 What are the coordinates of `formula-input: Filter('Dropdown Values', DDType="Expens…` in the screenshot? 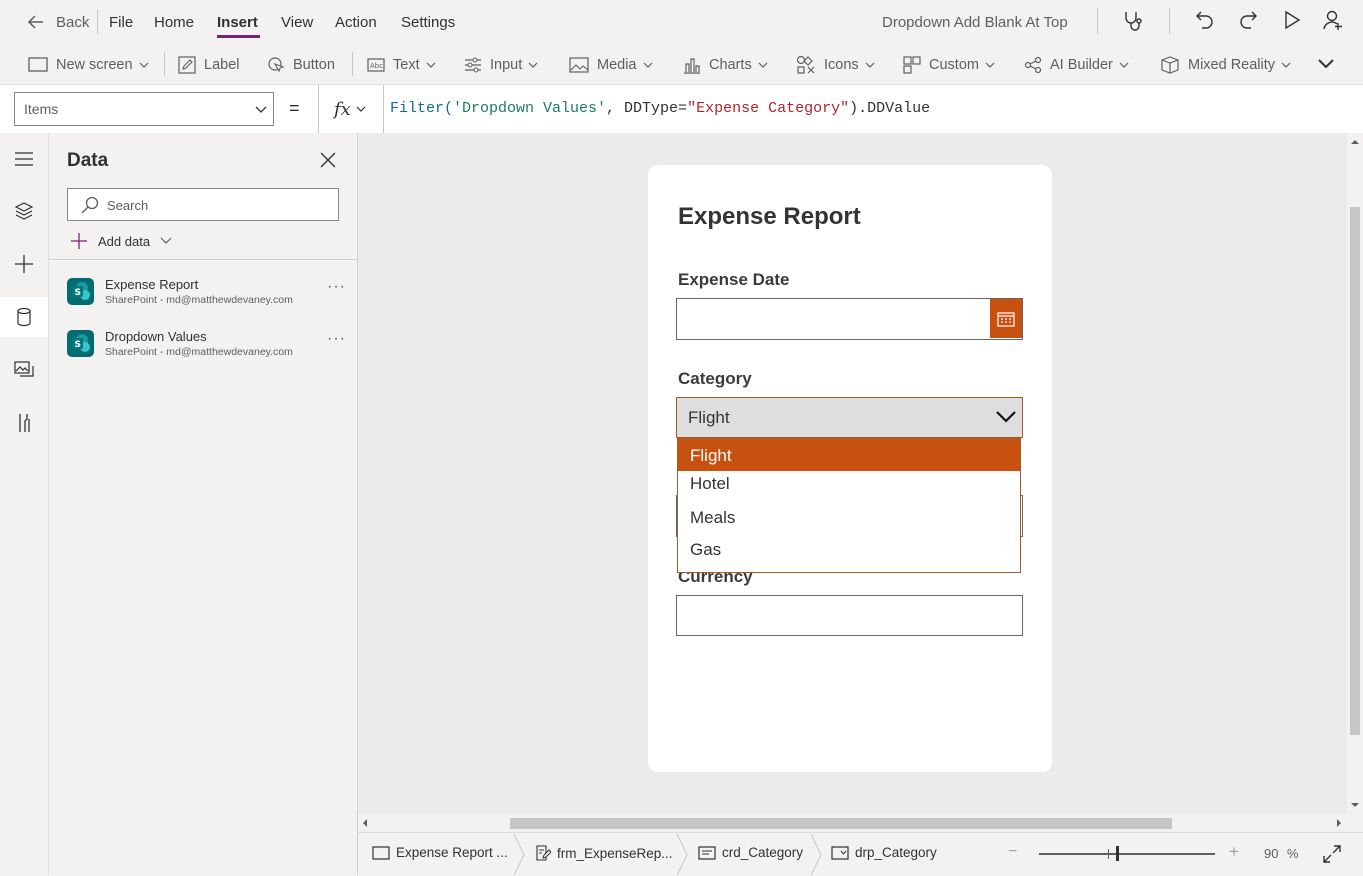 It's located at (873, 109).